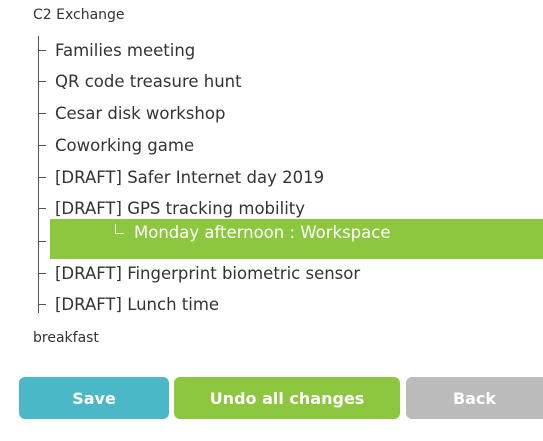  I want to click on tree-item: Cesar disk workshop, so click(131, 113).